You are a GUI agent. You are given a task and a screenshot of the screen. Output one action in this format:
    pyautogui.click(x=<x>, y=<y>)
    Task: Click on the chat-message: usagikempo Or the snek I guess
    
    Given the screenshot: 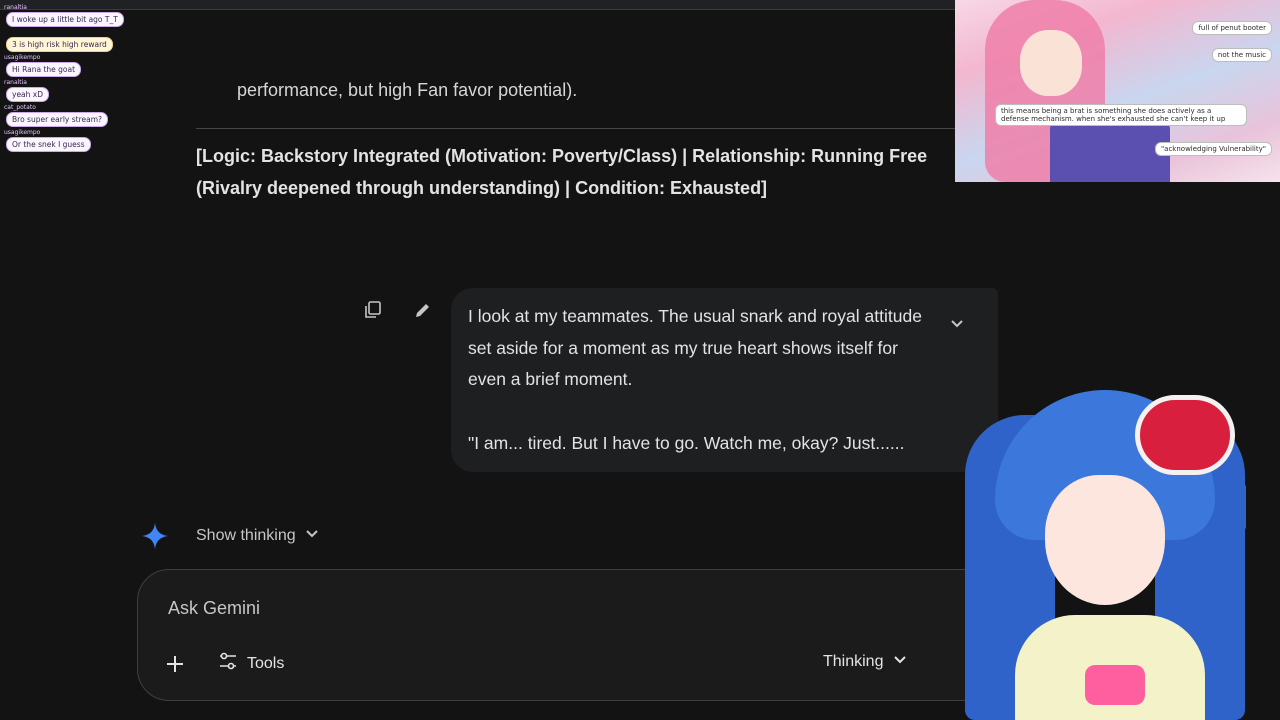 What is the action you would take?
    pyautogui.click(x=67, y=141)
    